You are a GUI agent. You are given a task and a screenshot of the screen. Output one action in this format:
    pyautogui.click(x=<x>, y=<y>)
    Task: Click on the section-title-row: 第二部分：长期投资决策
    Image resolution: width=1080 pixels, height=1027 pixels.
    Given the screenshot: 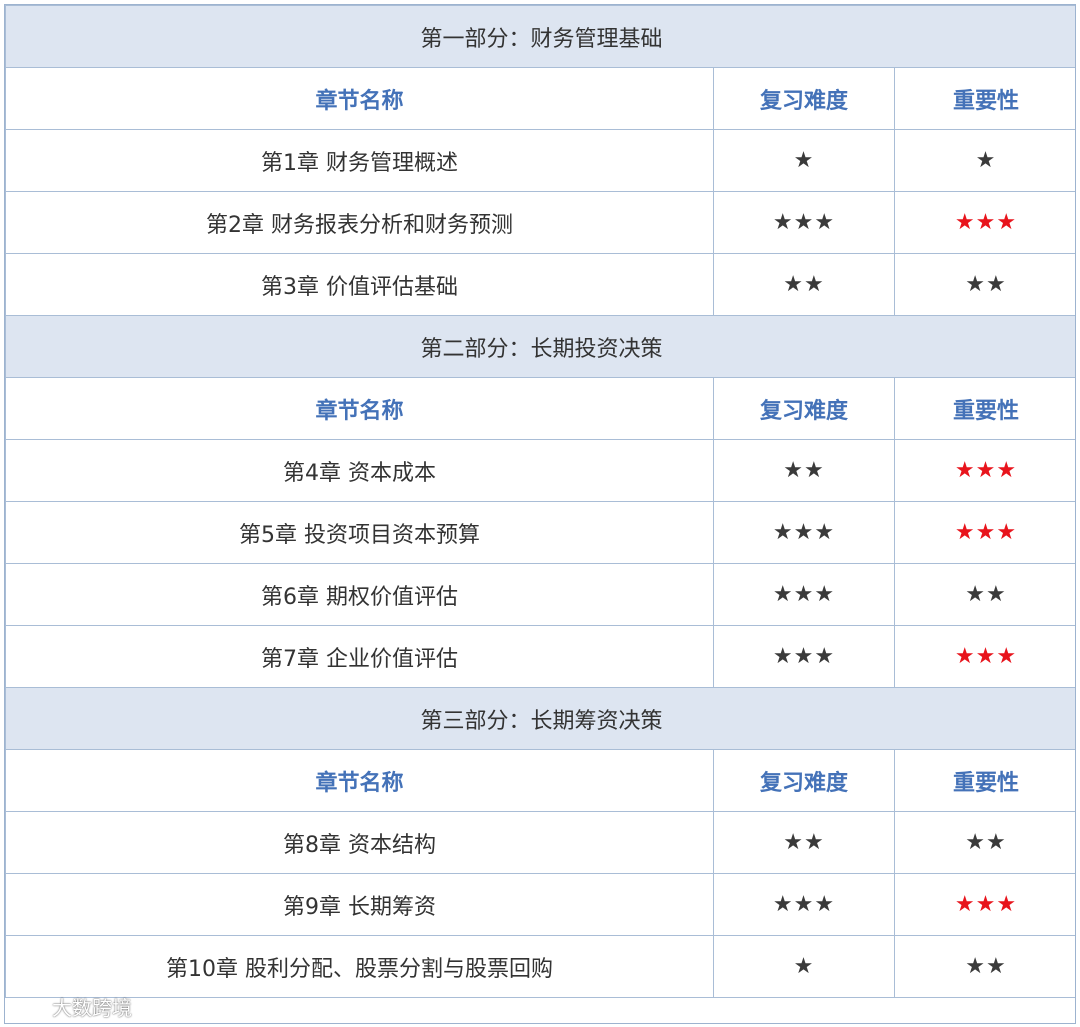 What is the action you would take?
    pyautogui.click(x=540, y=346)
    